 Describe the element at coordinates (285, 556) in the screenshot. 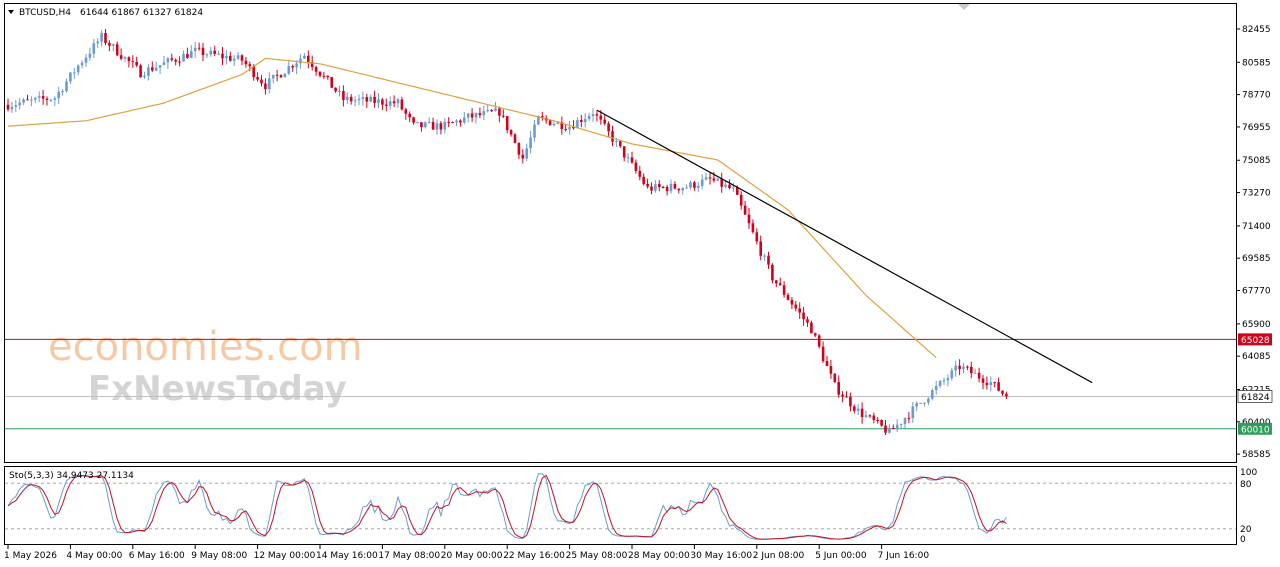

I see `time-tick-label: 12 May 00:00` at that location.